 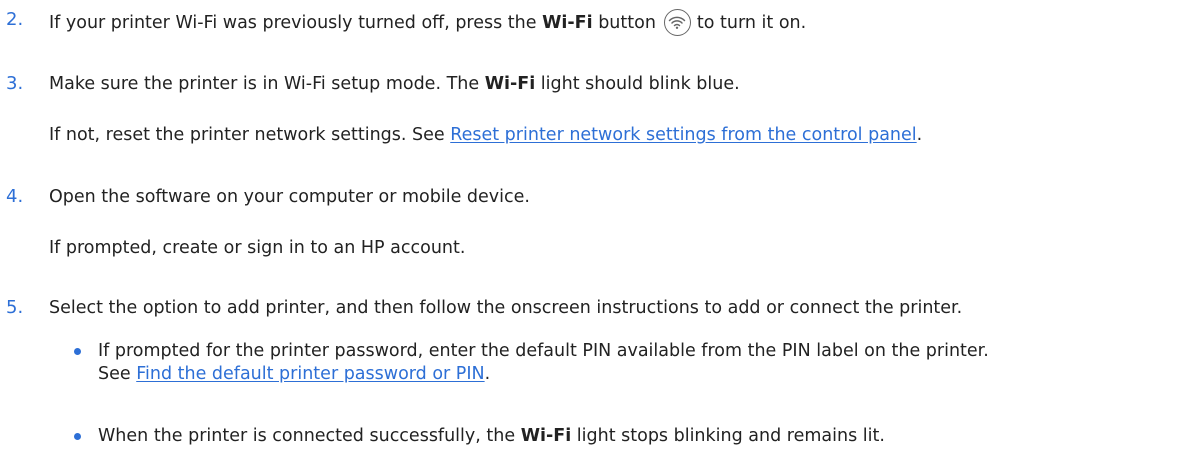 What do you see at coordinates (751, 23) in the screenshot?
I see `text-segment: to turn it on.` at bounding box center [751, 23].